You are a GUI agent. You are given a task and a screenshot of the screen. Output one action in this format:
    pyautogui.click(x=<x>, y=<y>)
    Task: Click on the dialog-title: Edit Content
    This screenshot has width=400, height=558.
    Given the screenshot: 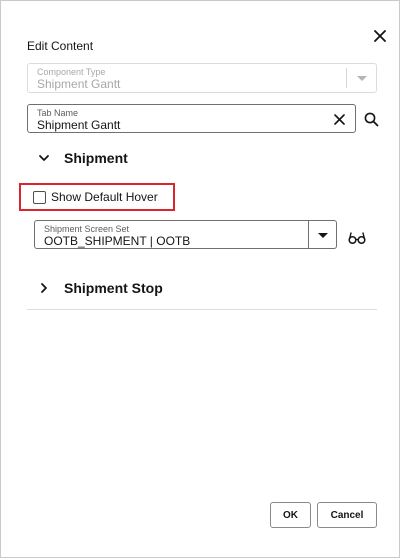 What is the action you would take?
    pyautogui.click(x=60, y=46)
    